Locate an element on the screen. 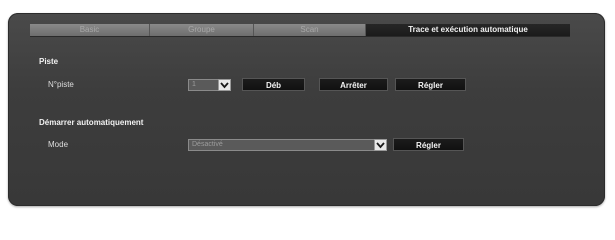 The height and width of the screenshot is (240, 615). auto-run-set-button: Régler is located at coordinates (428, 144).